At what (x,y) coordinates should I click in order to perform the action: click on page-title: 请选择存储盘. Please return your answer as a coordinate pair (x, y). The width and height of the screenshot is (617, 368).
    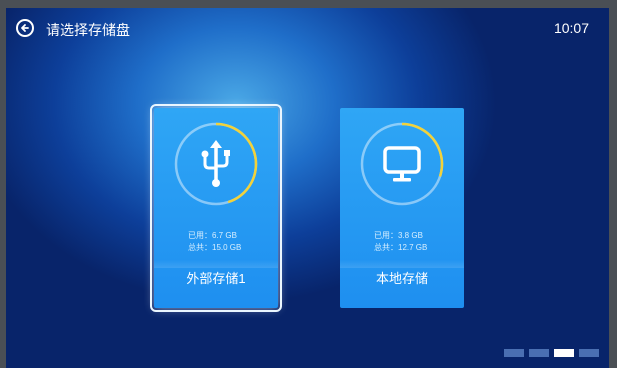
    Looking at the image, I should click on (88, 30).